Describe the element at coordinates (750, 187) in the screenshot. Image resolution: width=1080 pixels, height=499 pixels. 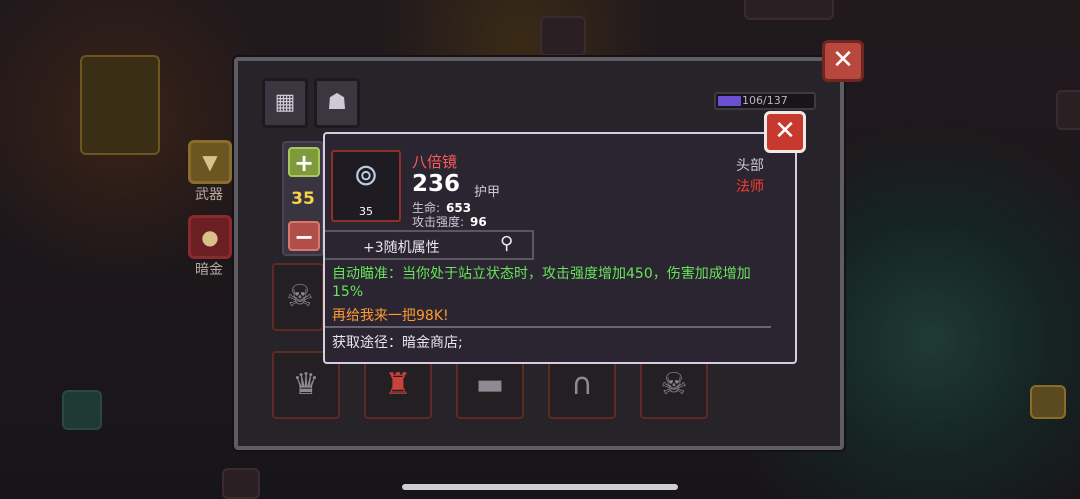
I see `class-requirement: 法师` at that location.